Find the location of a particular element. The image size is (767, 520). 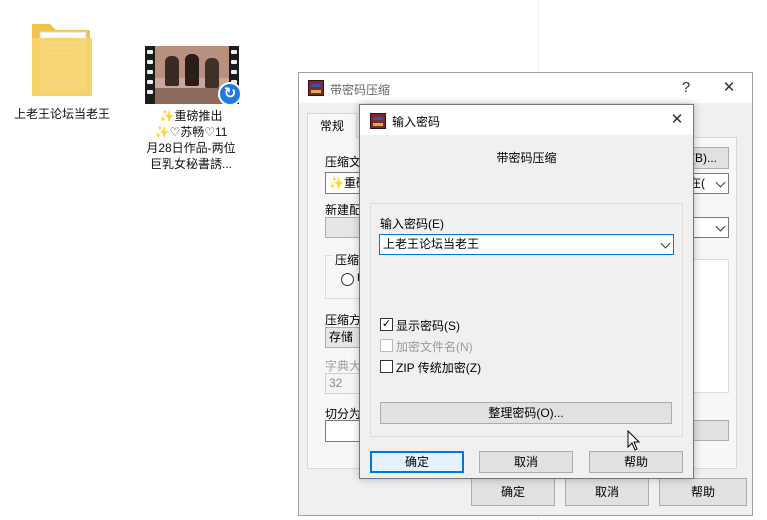

encrypt-filenames-checkbox is located at coordinates (386, 345).